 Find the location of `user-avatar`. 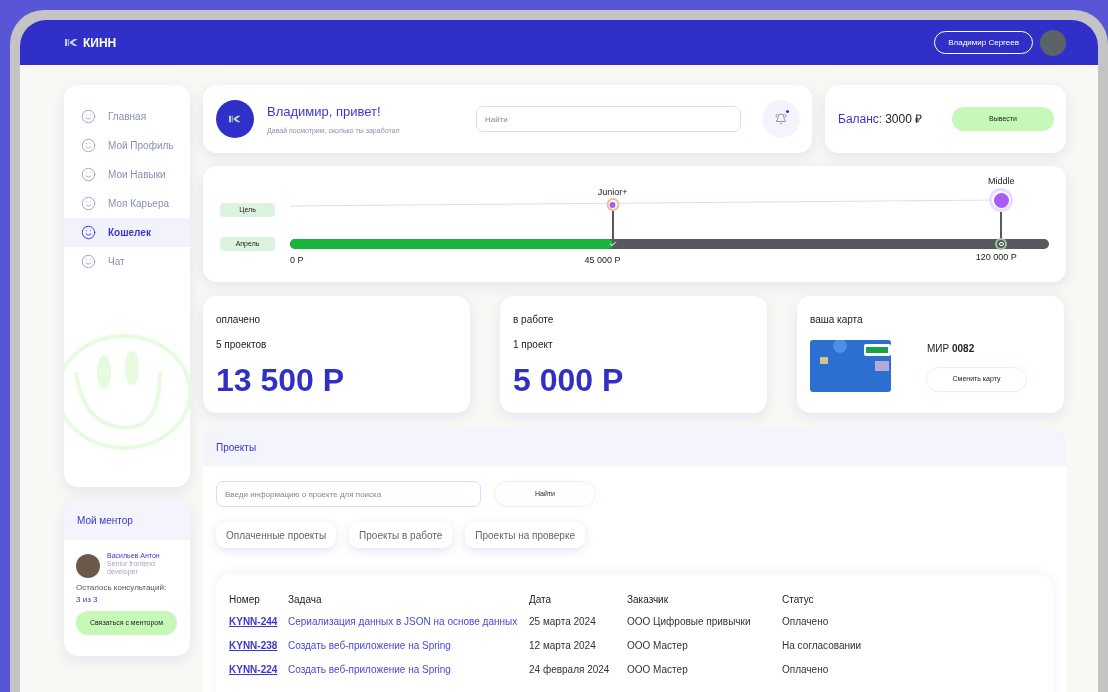

user-avatar is located at coordinates (1053, 42).